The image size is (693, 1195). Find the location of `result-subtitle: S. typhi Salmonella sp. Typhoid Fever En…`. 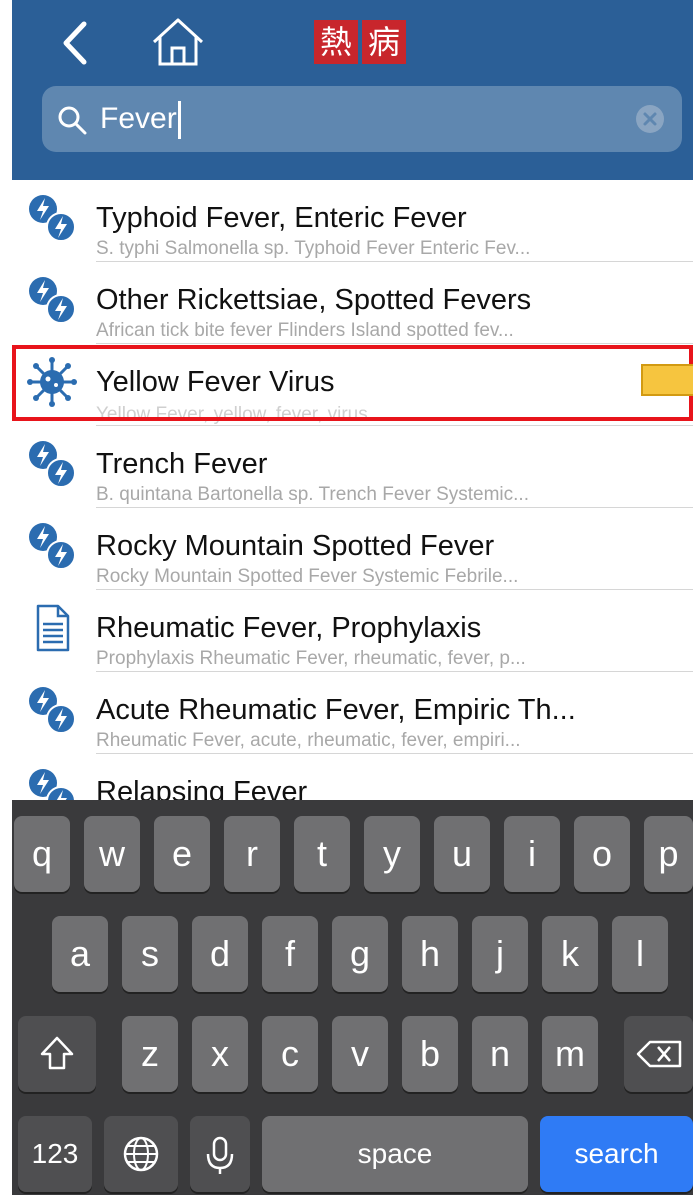

result-subtitle: S. typhi Salmonella sp. Typhoid Fever En… is located at coordinates (313, 248).